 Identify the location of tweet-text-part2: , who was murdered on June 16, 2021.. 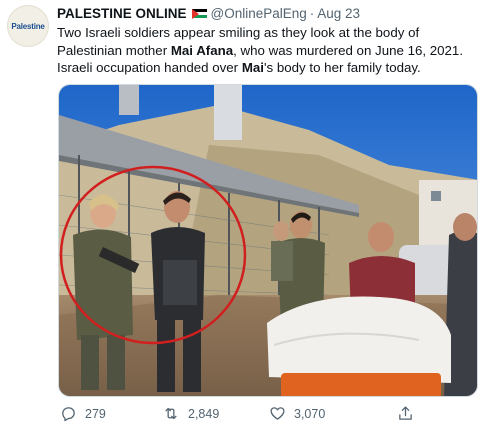
(348, 50).